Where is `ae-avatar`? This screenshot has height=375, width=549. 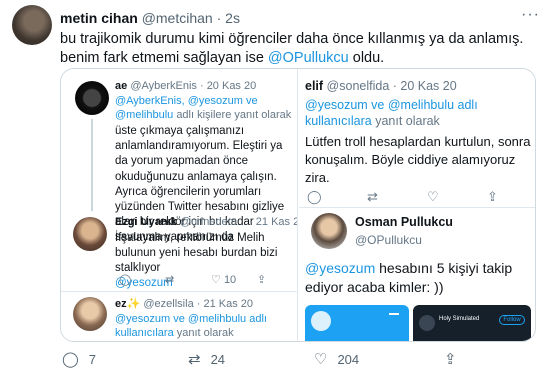
ae-avatar is located at coordinates (92, 98).